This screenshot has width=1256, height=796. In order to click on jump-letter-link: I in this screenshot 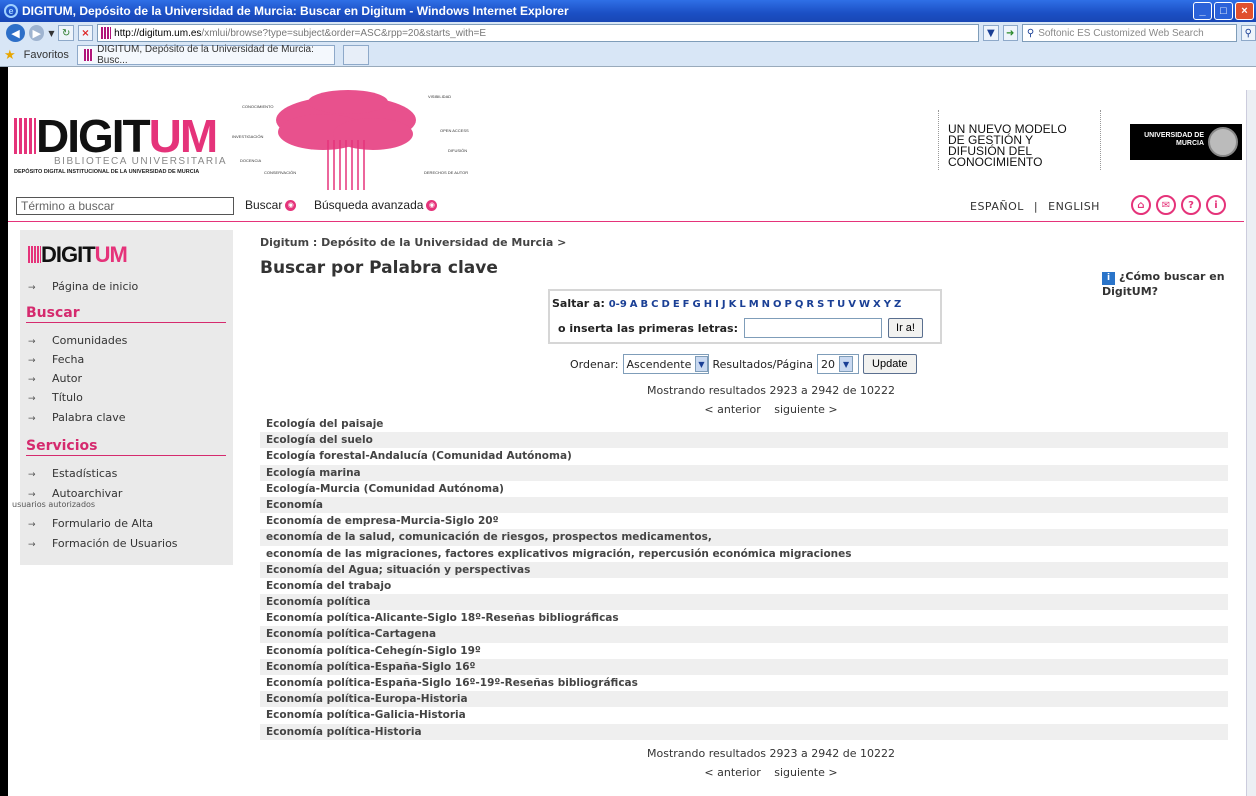, I will do `click(717, 304)`.